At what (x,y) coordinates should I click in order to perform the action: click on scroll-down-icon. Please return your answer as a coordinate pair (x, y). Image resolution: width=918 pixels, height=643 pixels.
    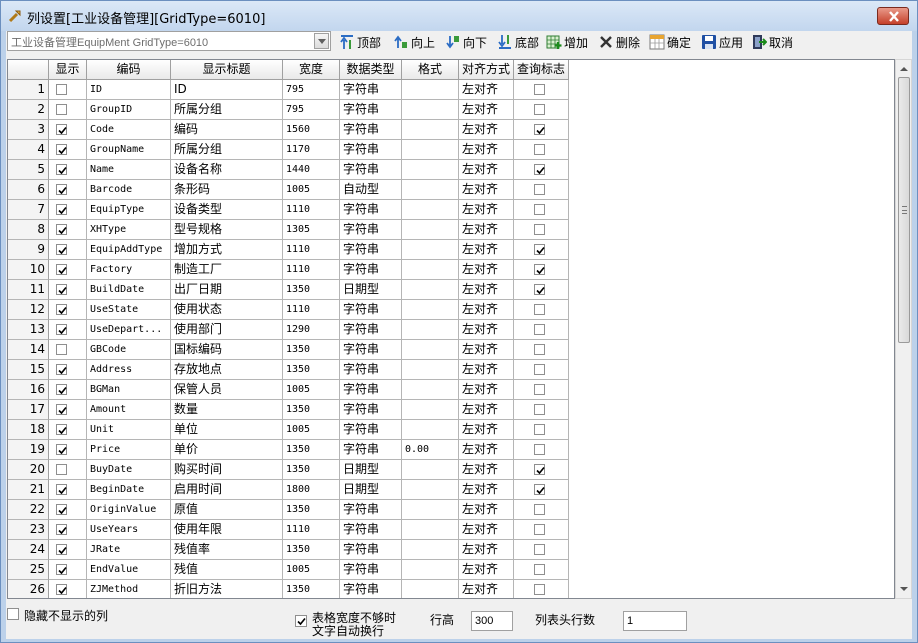
    Looking at the image, I should click on (904, 589).